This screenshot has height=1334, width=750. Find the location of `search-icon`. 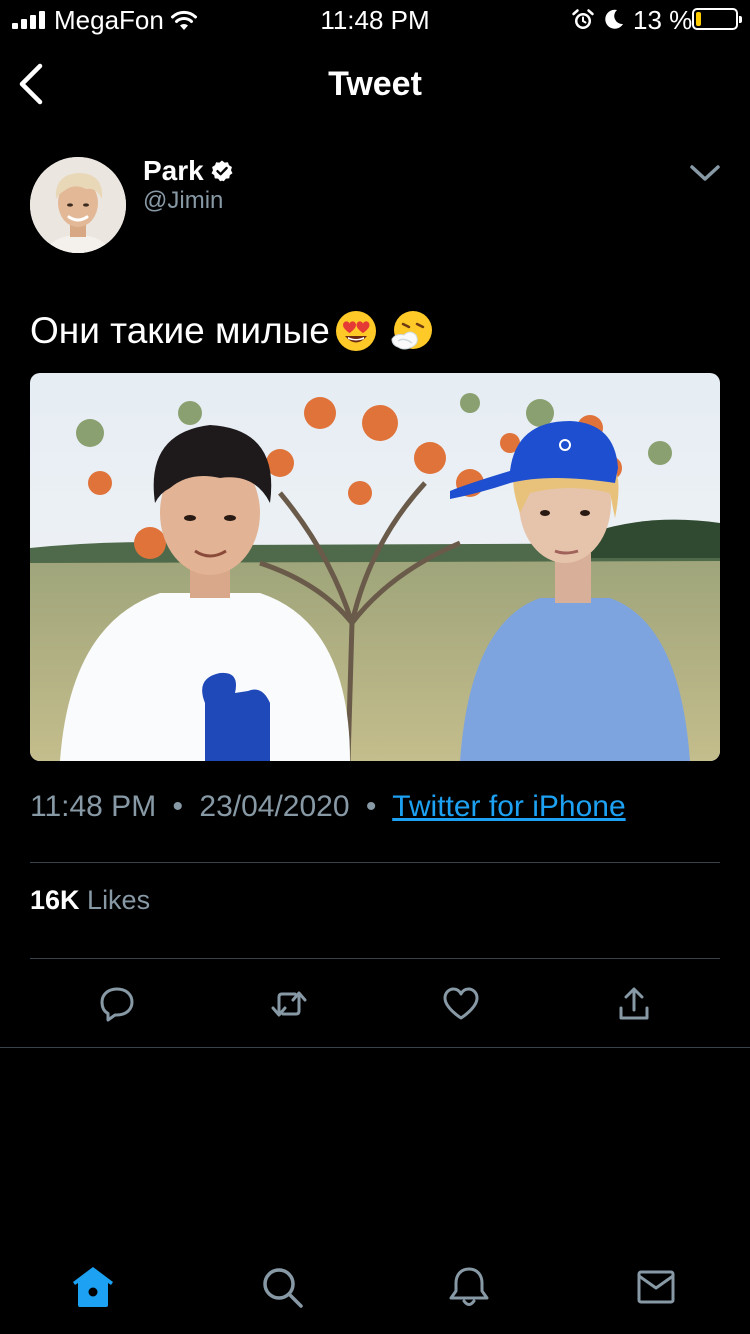

search-icon is located at coordinates (282, 1287).